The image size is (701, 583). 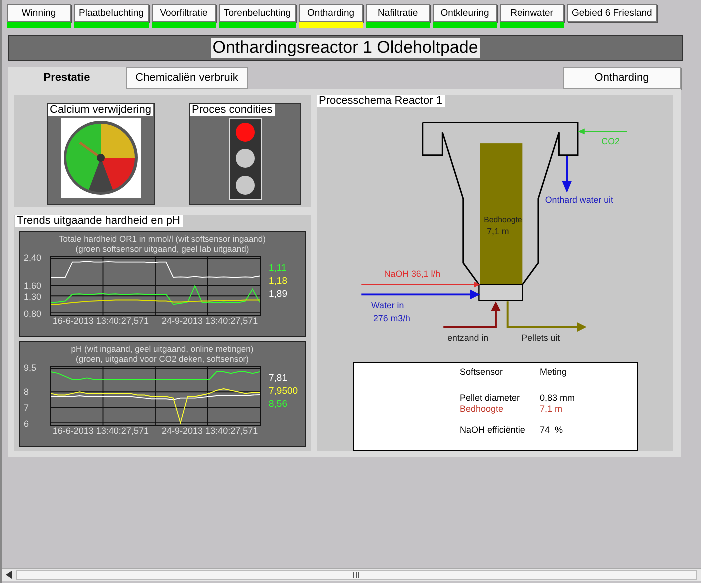 I want to click on axis-label: 8, so click(x=27, y=392).